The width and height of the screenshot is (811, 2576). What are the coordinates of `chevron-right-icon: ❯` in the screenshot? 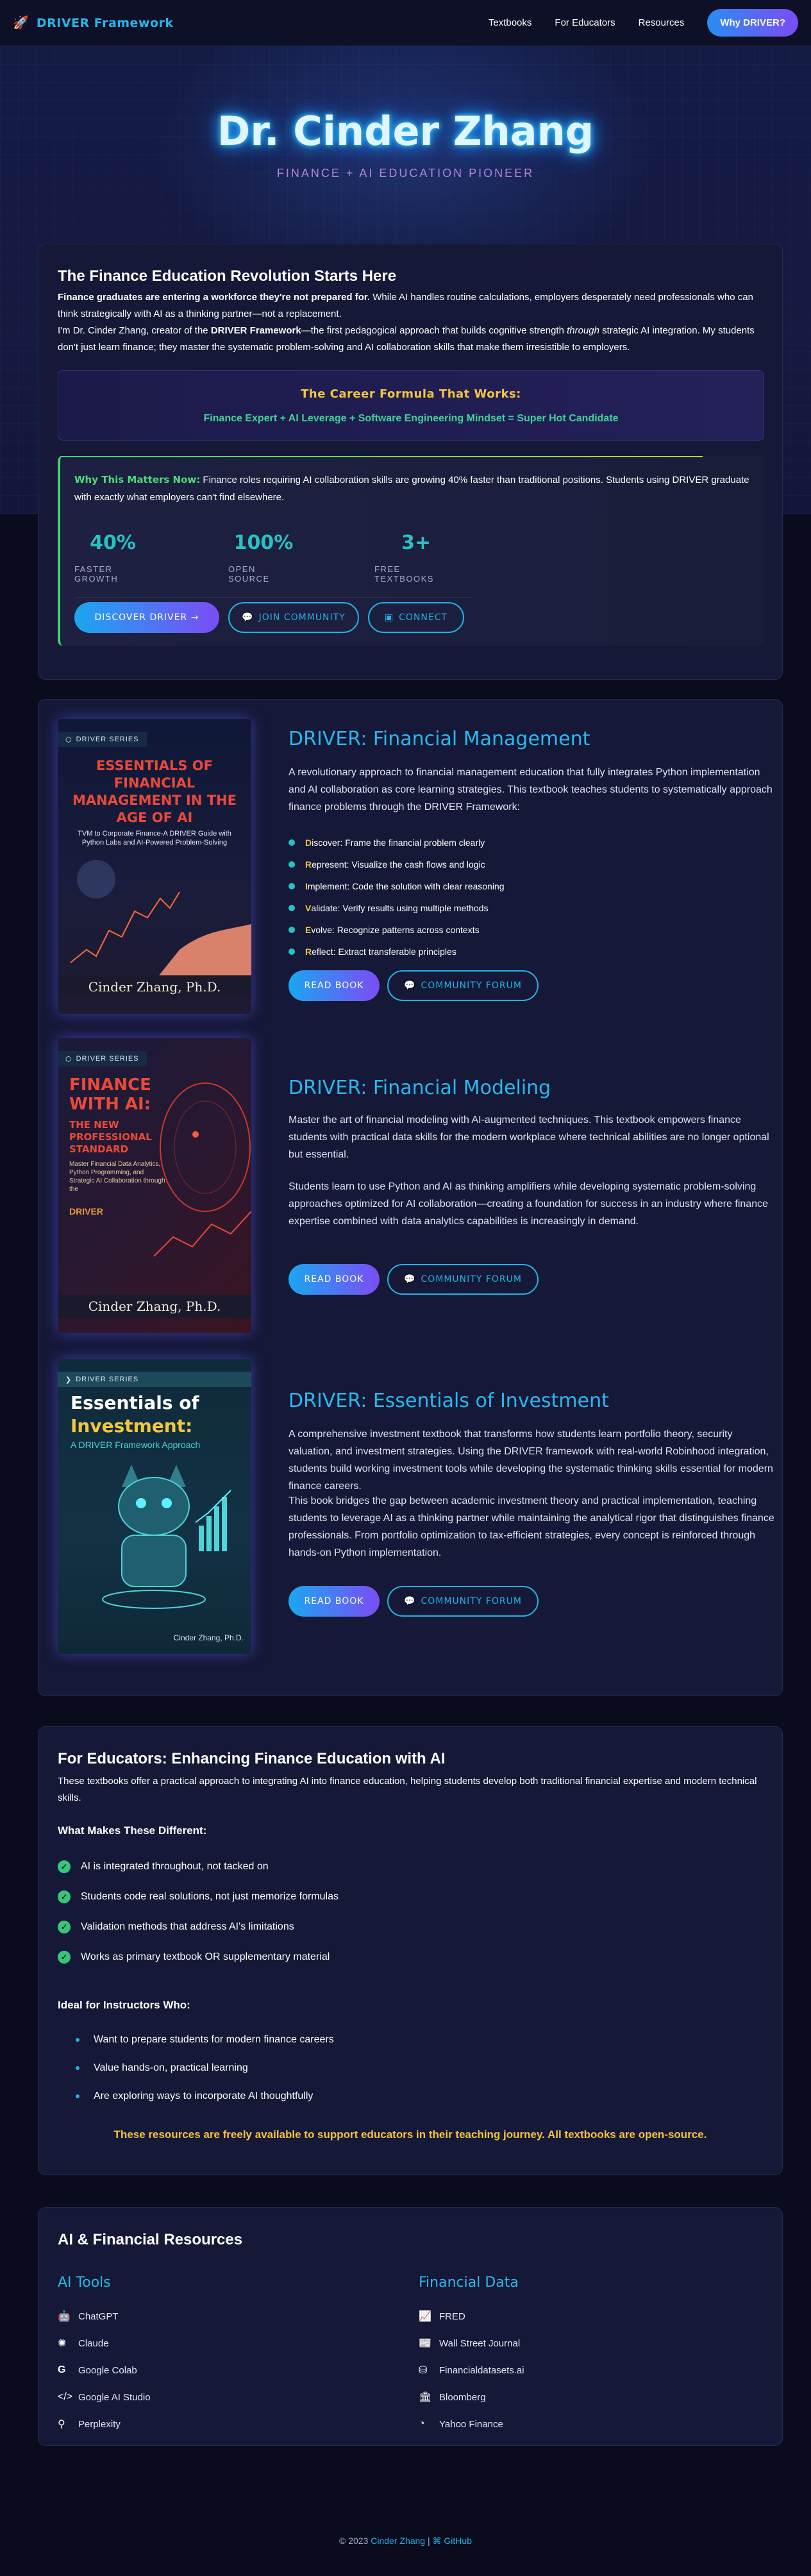 It's located at (68, 1380).